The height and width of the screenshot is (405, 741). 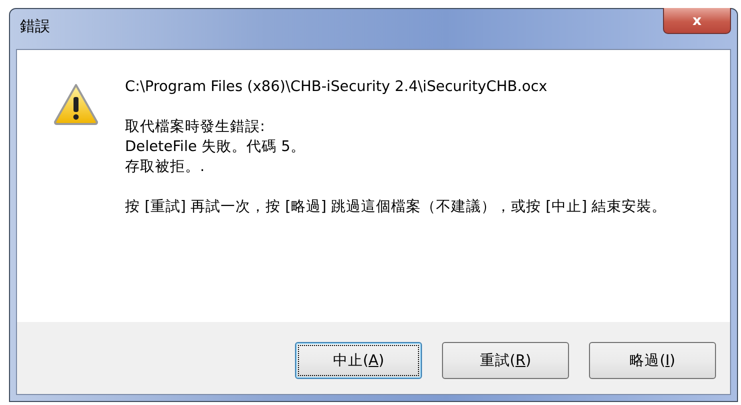 I want to click on error-message: DeleteFile 失敗。代碼 5。, so click(x=215, y=147).